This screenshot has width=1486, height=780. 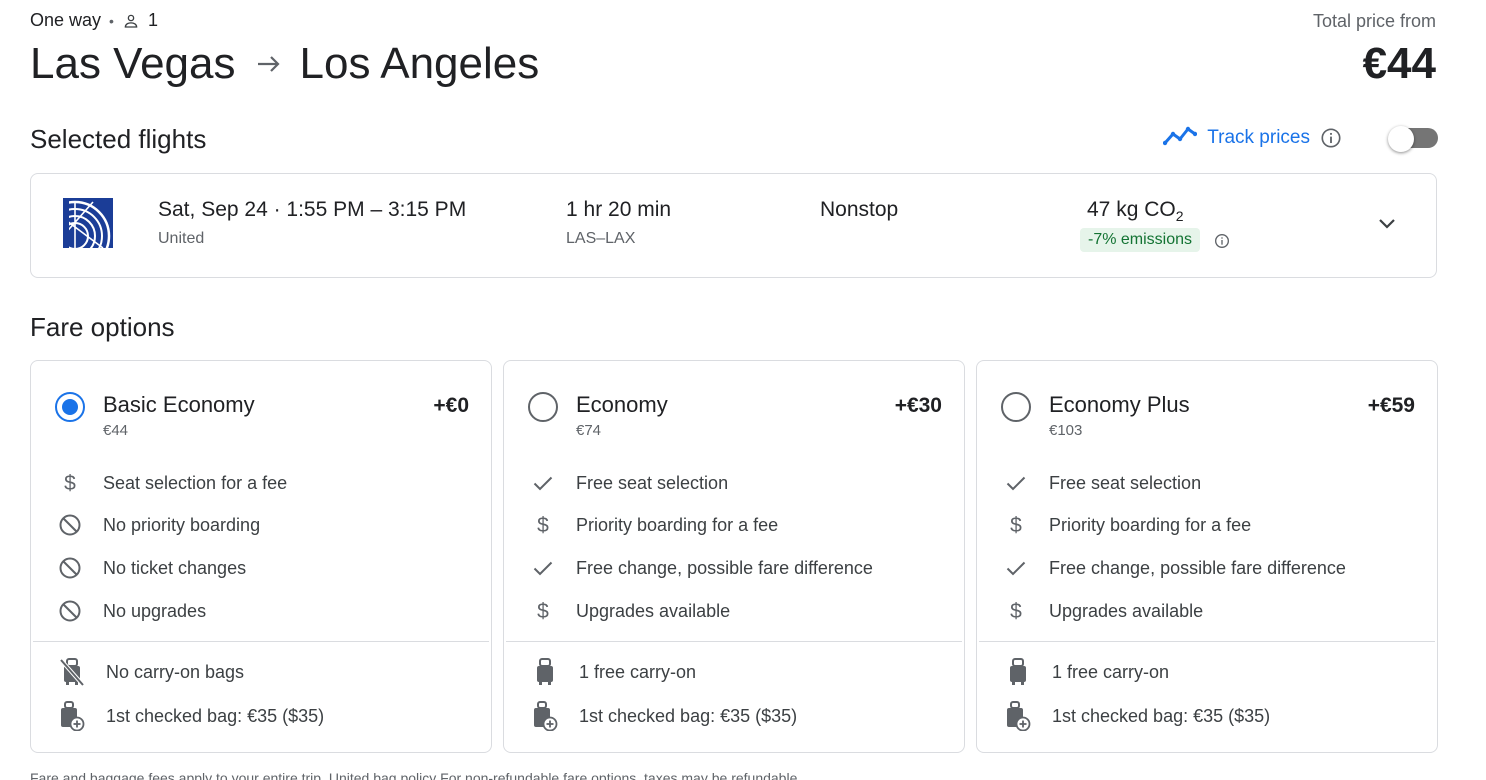 I want to click on checked-bag-icon, so click(x=545, y=716).